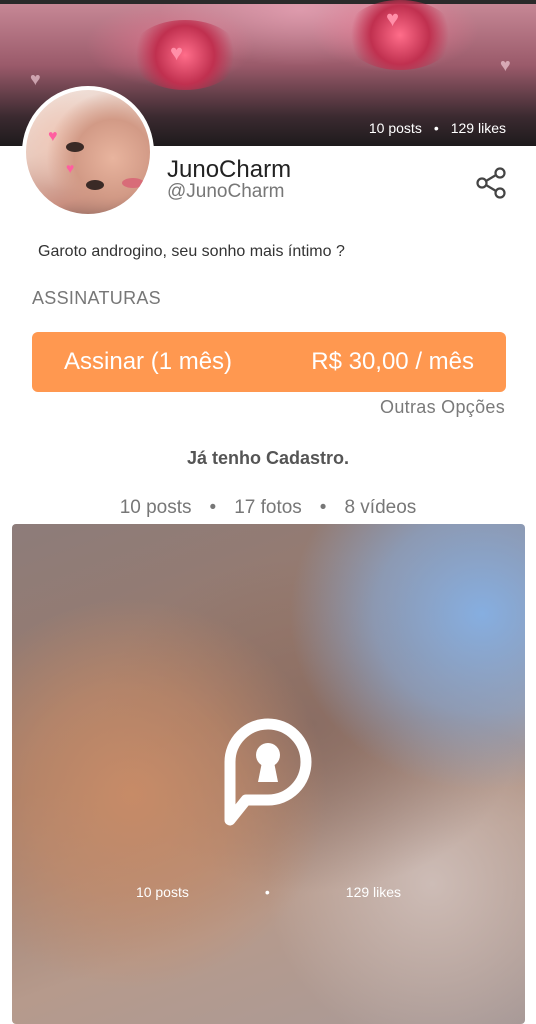 This screenshot has height=1024, width=536. What do you see at coordinates (373, 892) in the screenshot?
I see `media-likes-count: 129 likes` at bounding box center [373, 892].